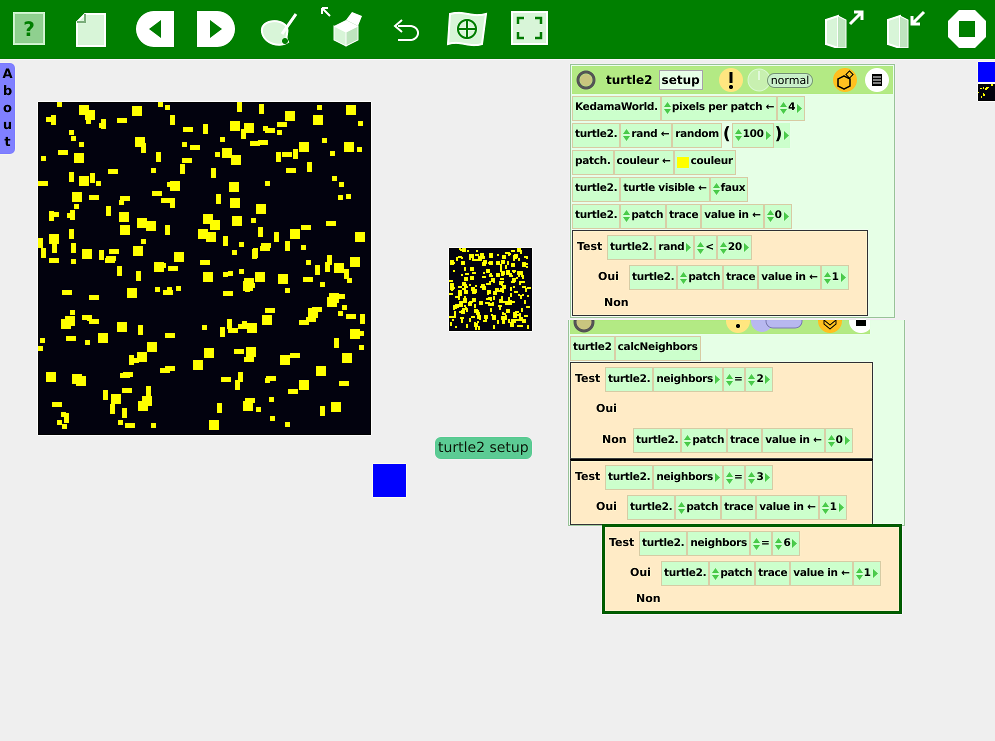 This screenshot has width=995, height=741. What do you see at coordinates (646, 135) in the screenshot?
I see `script-tile: rand ←` at bounding box center [646, 135].